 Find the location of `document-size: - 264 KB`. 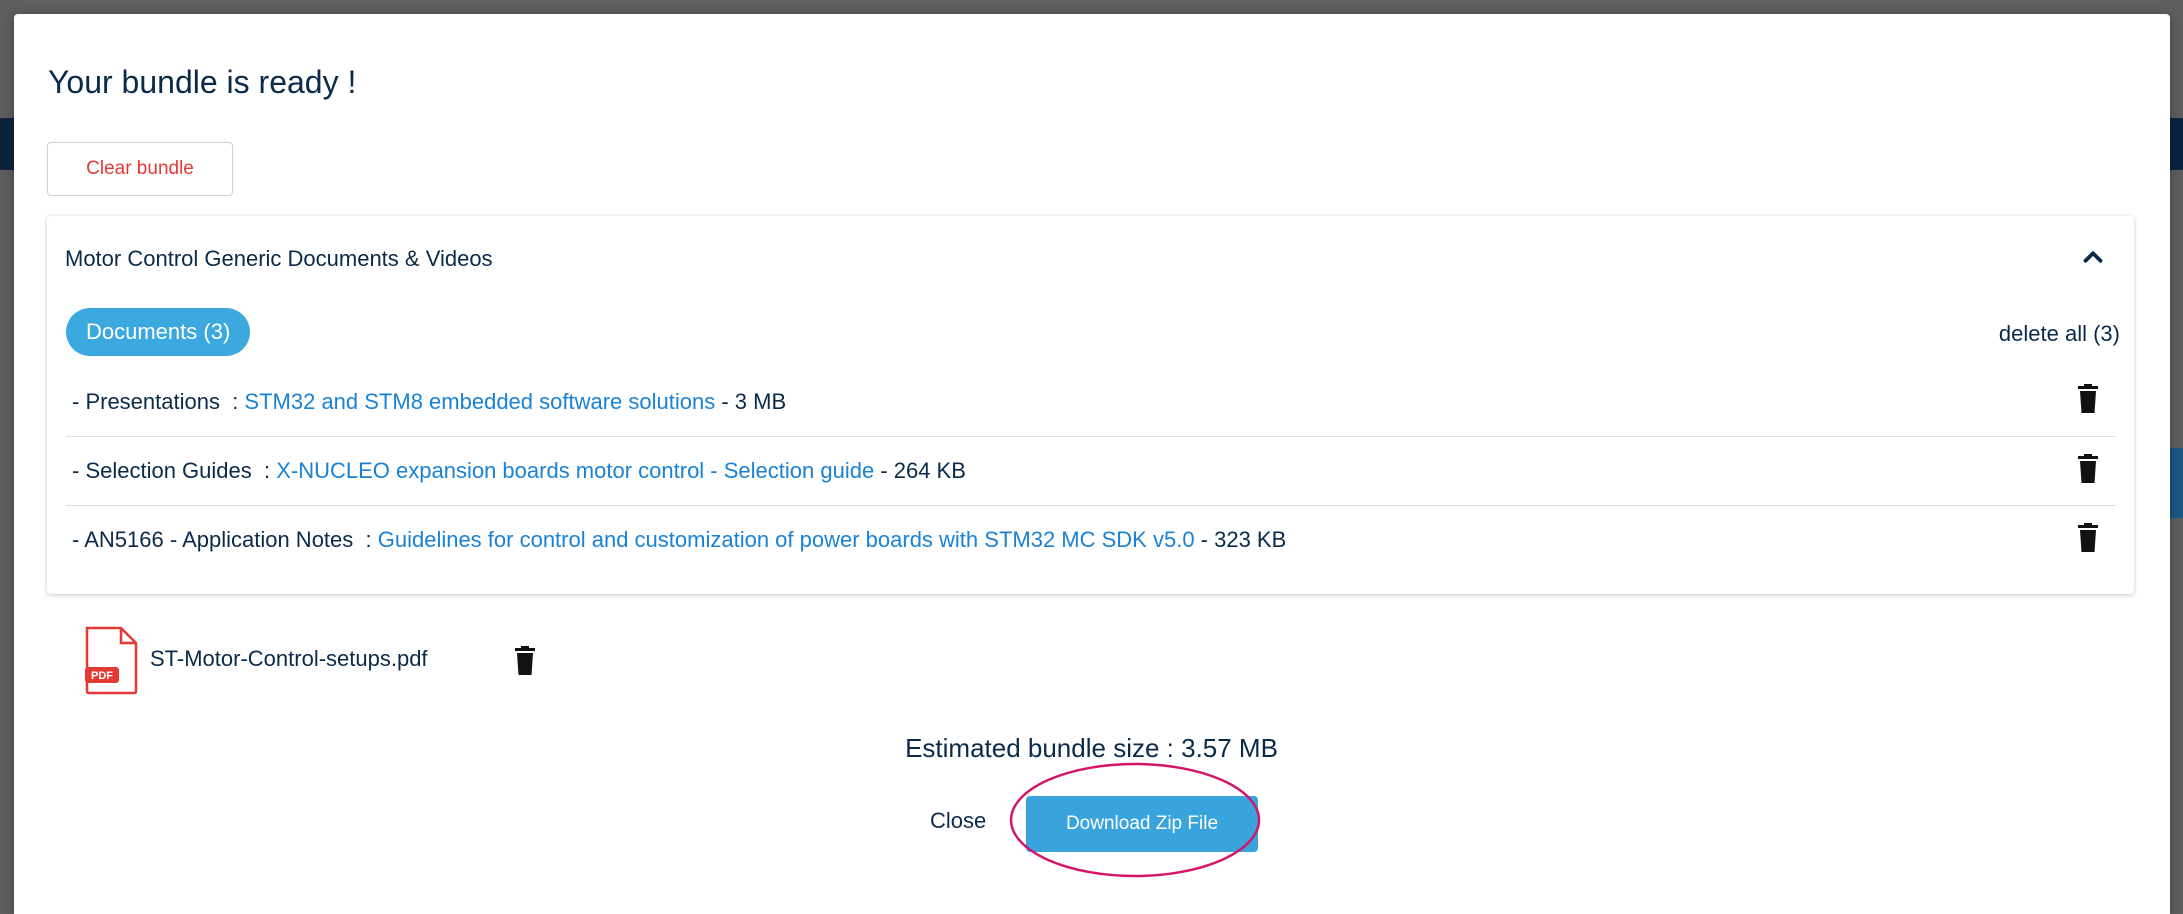

document-size: - 264 KB is located at coordinates (920, 470).